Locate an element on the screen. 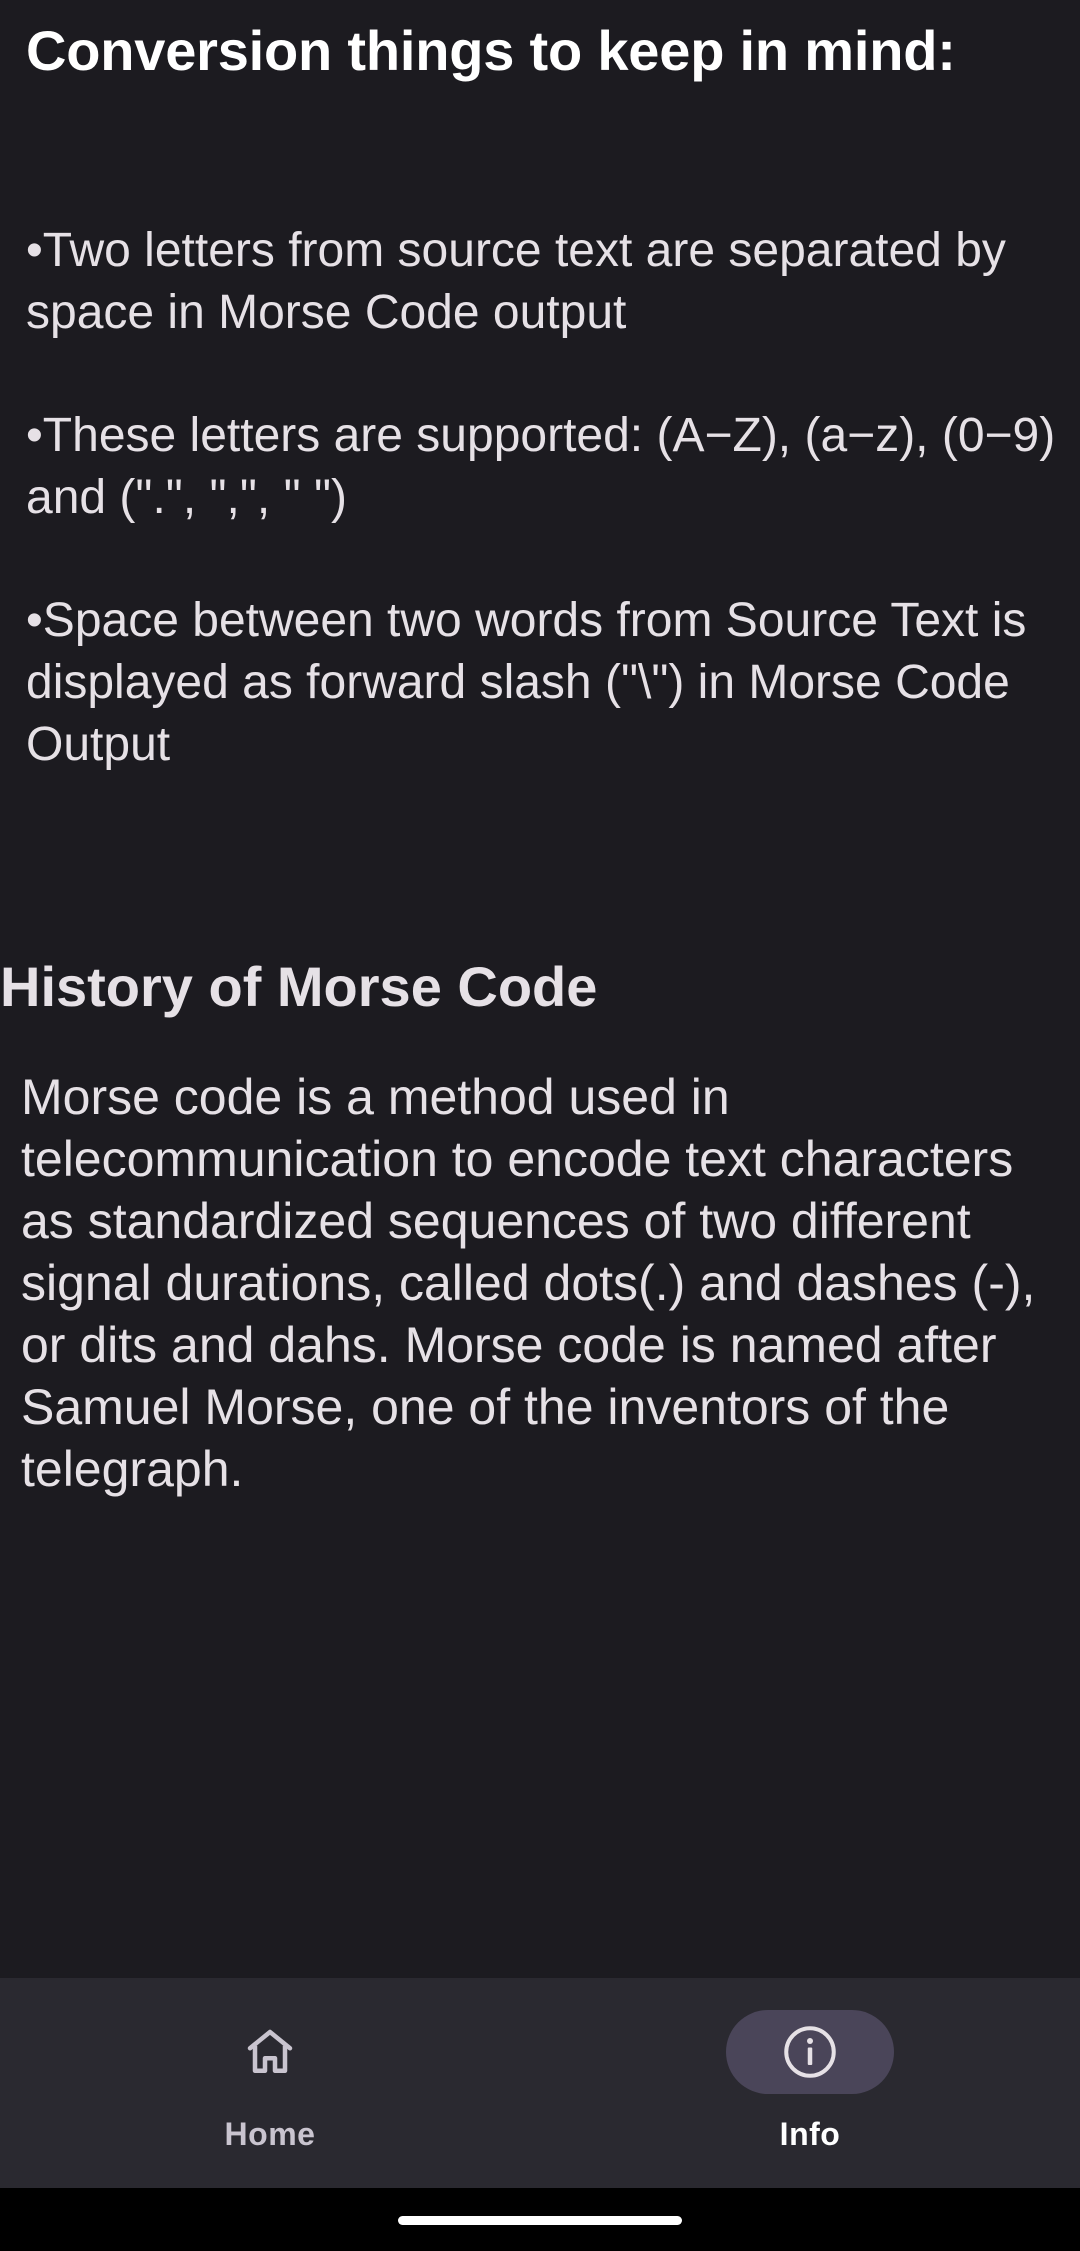 Image resolution: width=1080 pixels, height=2251 pixels. gesture-home-indicator is located at coordinates (540, 2220).